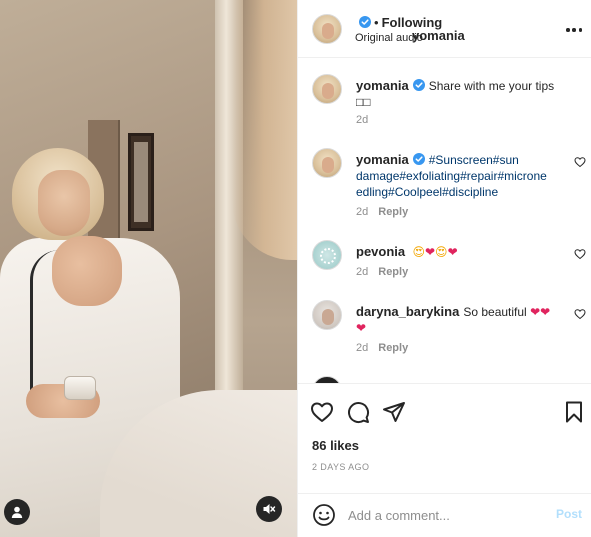  I want to click on video-foreground-hair, so click(264, 130).